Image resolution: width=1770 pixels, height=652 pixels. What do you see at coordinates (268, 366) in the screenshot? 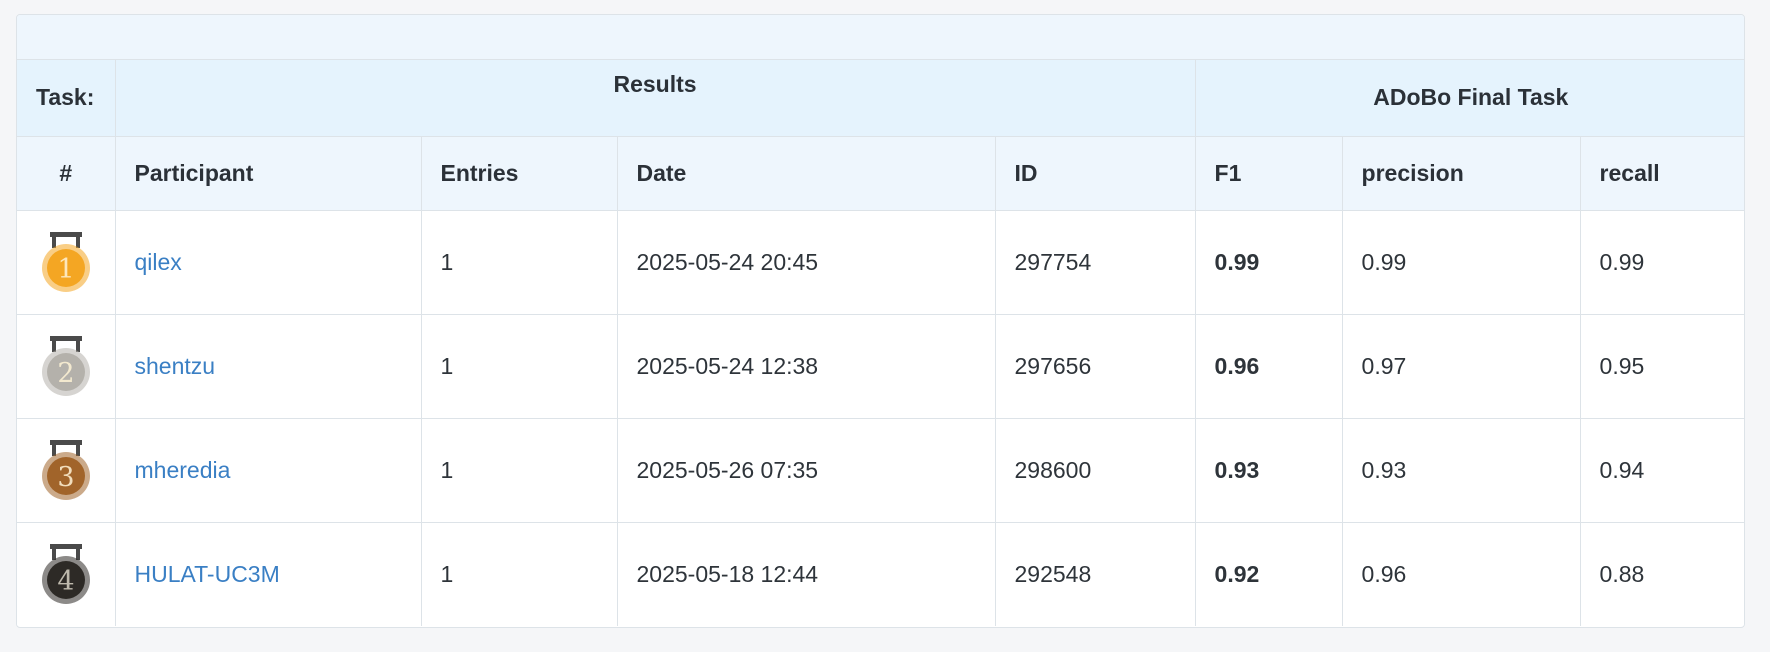
I see `participant-cell: shentzu` at bounding box center [268, 366].